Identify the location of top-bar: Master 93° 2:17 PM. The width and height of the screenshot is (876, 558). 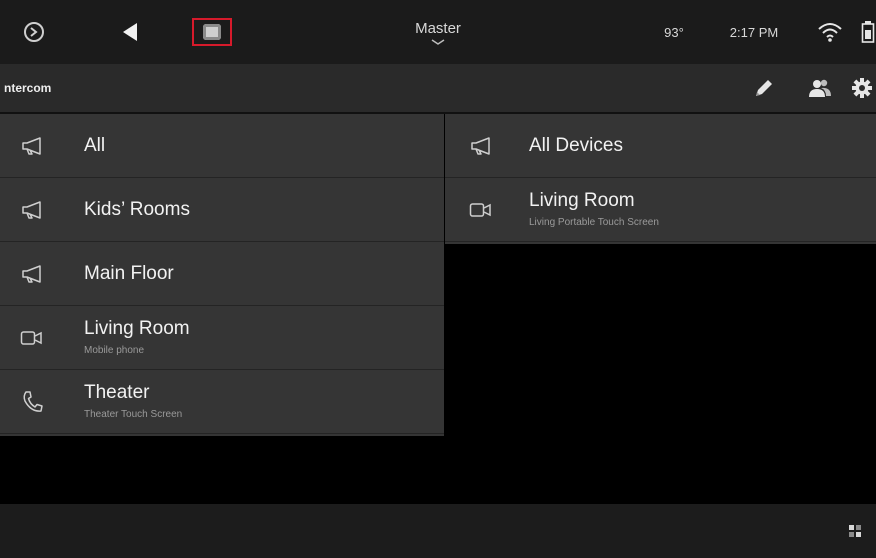
(438, 32).